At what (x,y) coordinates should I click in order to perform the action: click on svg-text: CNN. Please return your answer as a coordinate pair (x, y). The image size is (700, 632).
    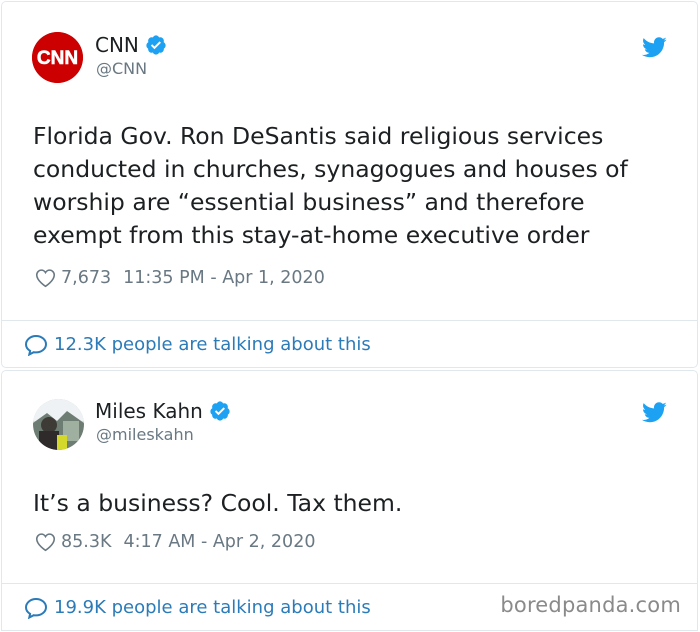
    Looking at the image, I should click on (57, 58).